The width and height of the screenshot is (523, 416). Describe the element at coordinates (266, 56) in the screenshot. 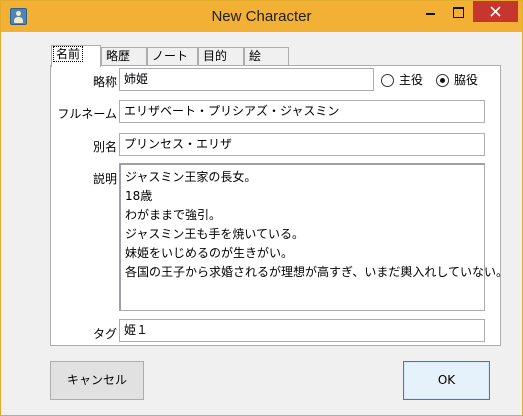

I see `tab-picture: 絵` at that location.